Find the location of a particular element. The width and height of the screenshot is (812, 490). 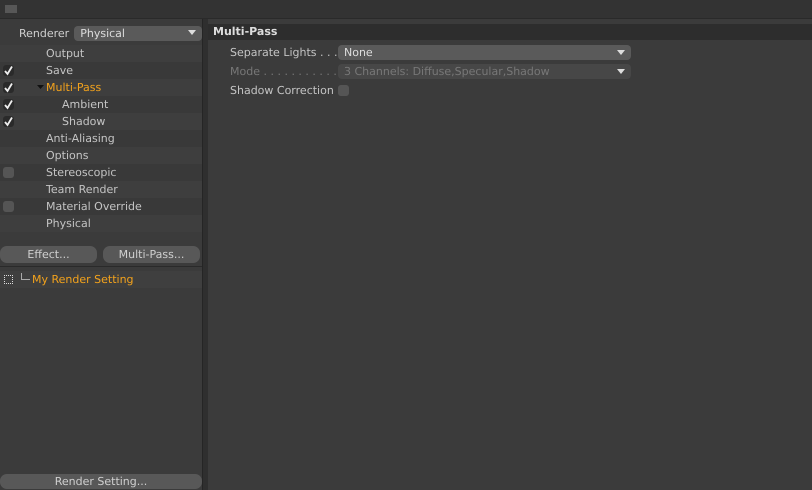

tree-item: Save is located at coordinates (60, 70).